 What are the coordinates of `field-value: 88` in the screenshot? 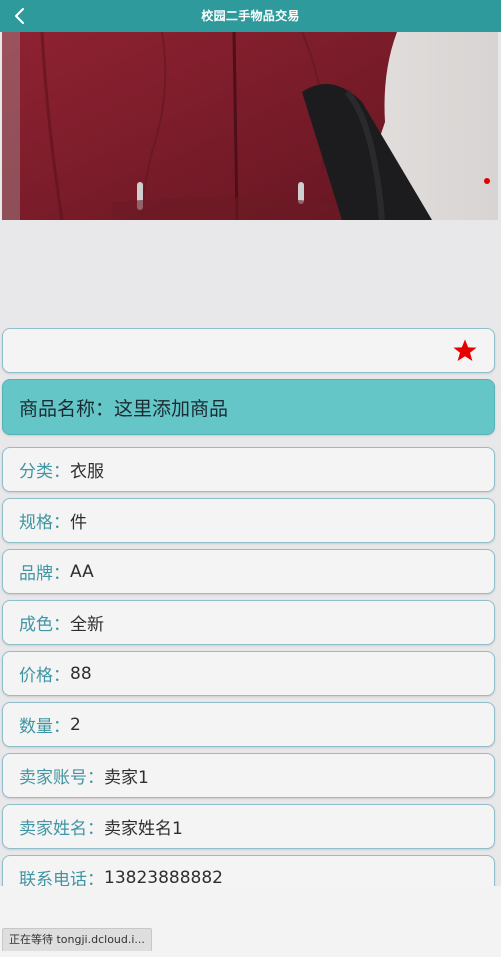 It's located at (81, 673).